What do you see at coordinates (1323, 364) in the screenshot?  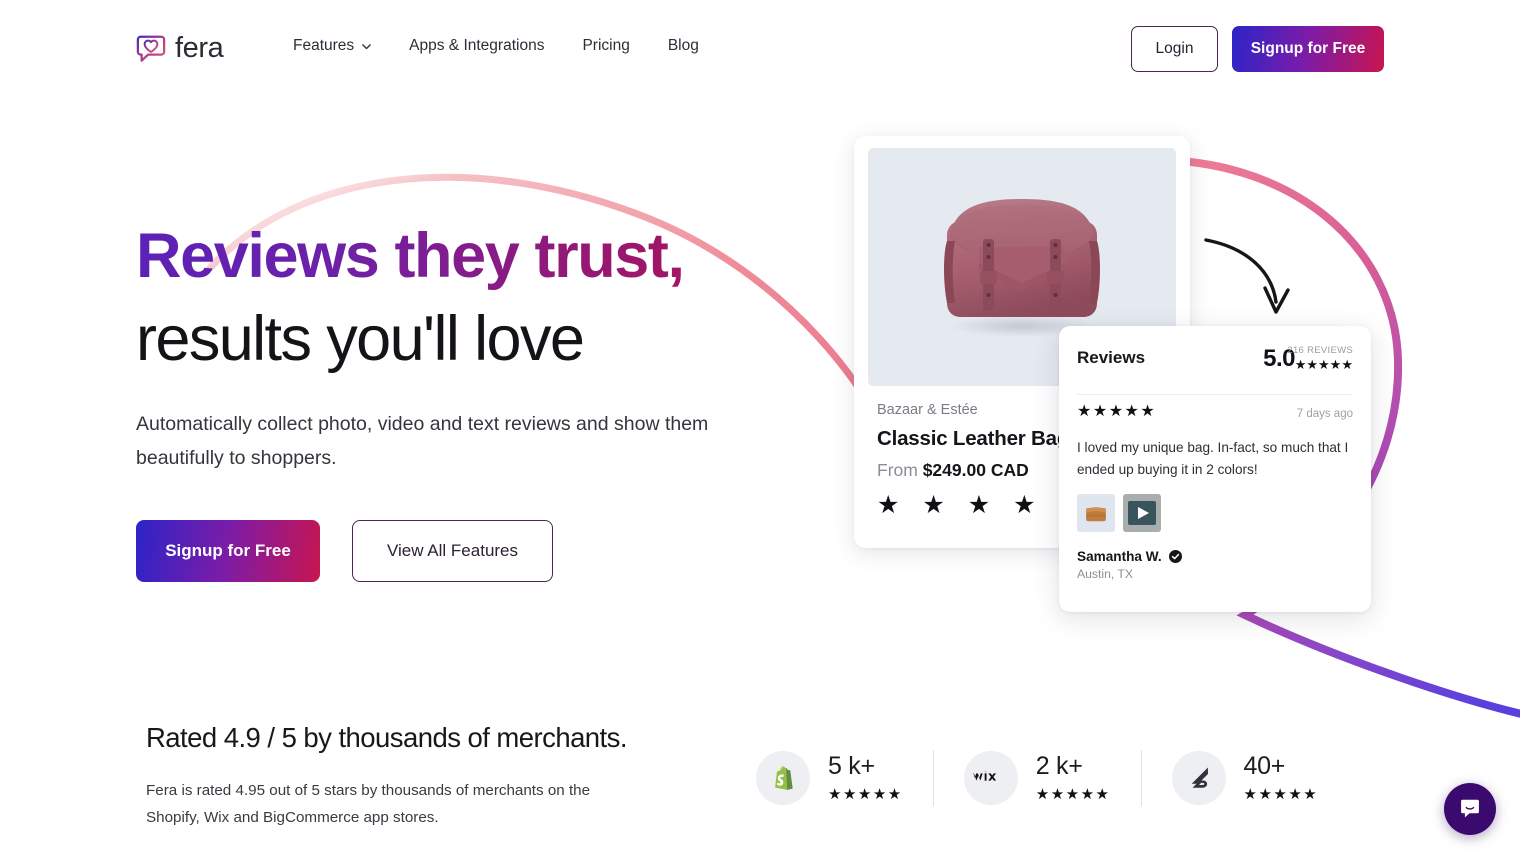 I see `reviews-summary-stars: ★★★★★` at bounding box center [1323, 364].